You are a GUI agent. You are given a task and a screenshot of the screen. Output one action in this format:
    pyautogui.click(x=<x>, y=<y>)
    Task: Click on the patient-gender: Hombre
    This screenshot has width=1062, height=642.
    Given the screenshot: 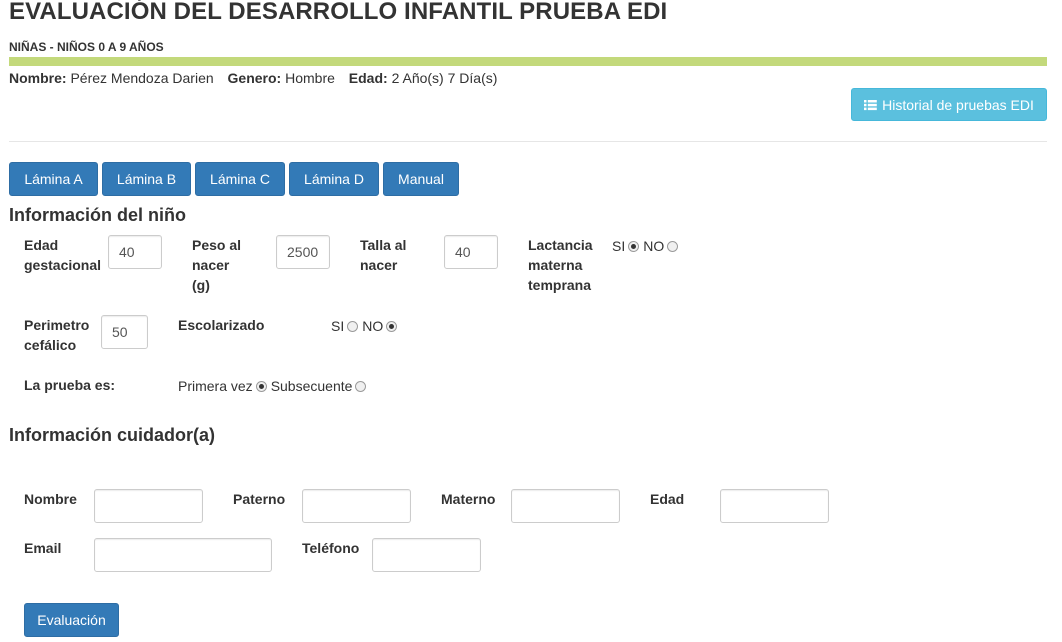 What is the action you would take?
    pyautogui.click(x=310, y=78)
    